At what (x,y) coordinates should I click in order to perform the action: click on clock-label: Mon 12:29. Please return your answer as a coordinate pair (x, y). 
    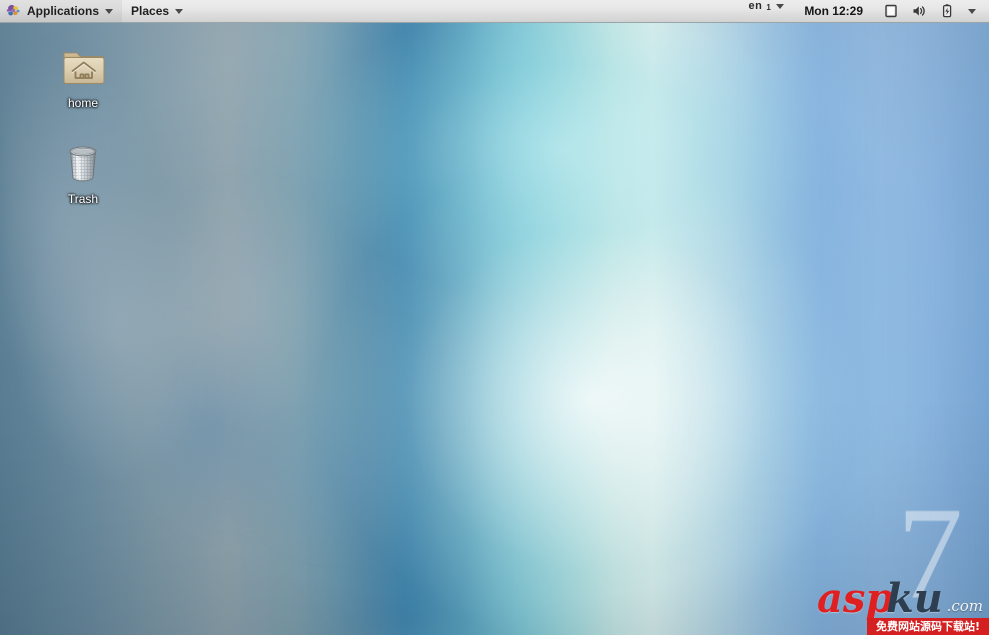
    Looking at the image, I should click on (833, 11).